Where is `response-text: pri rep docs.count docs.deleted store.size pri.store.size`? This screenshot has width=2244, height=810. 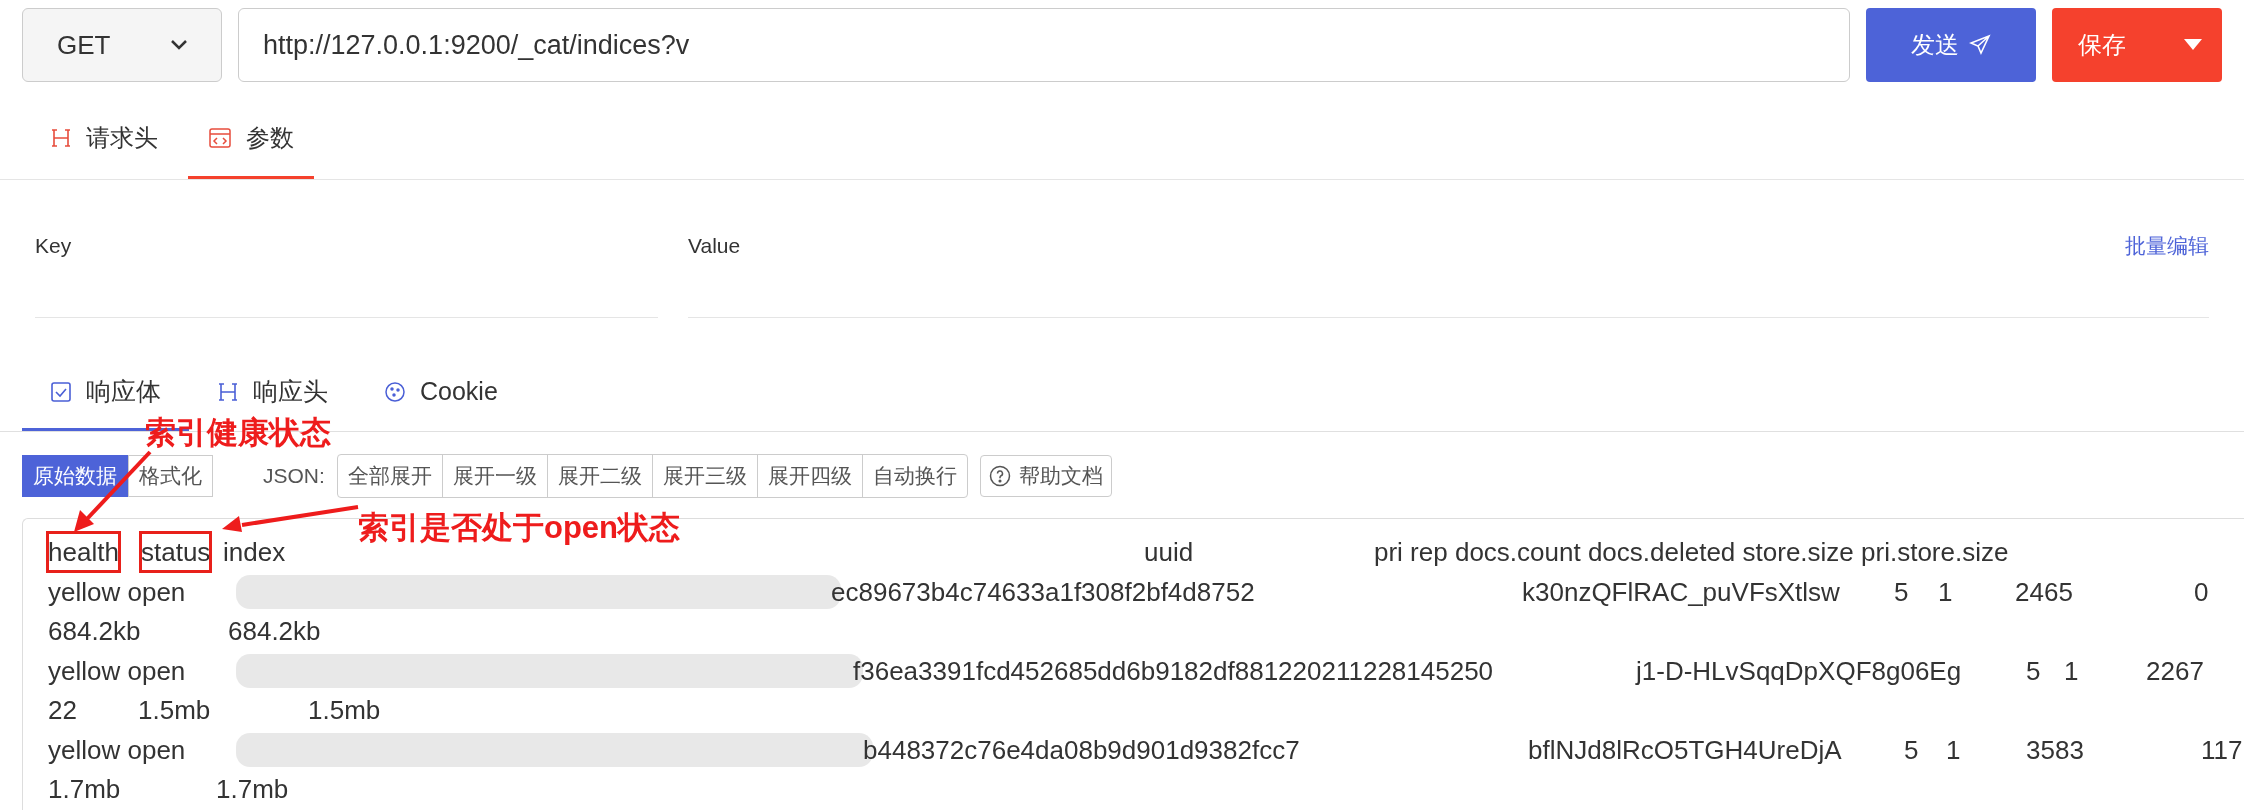 response-text: pri rep docs.count docs.deleted store.size pri.store.size is located at coordinates (1691, 552).